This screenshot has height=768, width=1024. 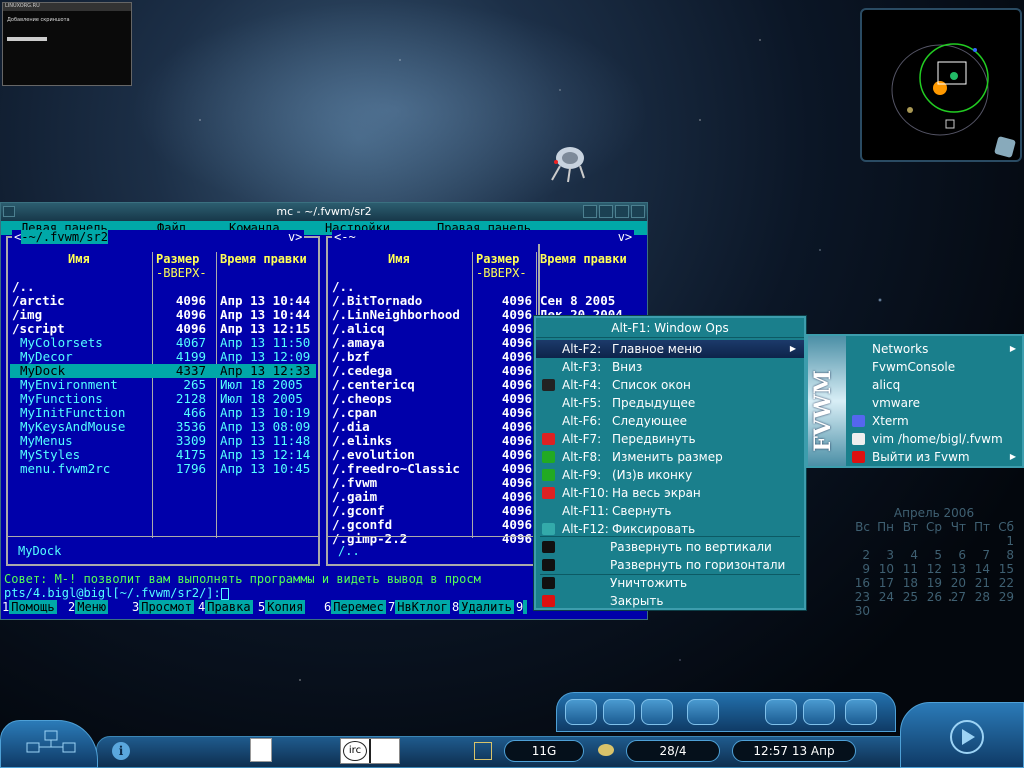 I want to click on fkey-button: 1 Помощь, so click(x=29, y=607).